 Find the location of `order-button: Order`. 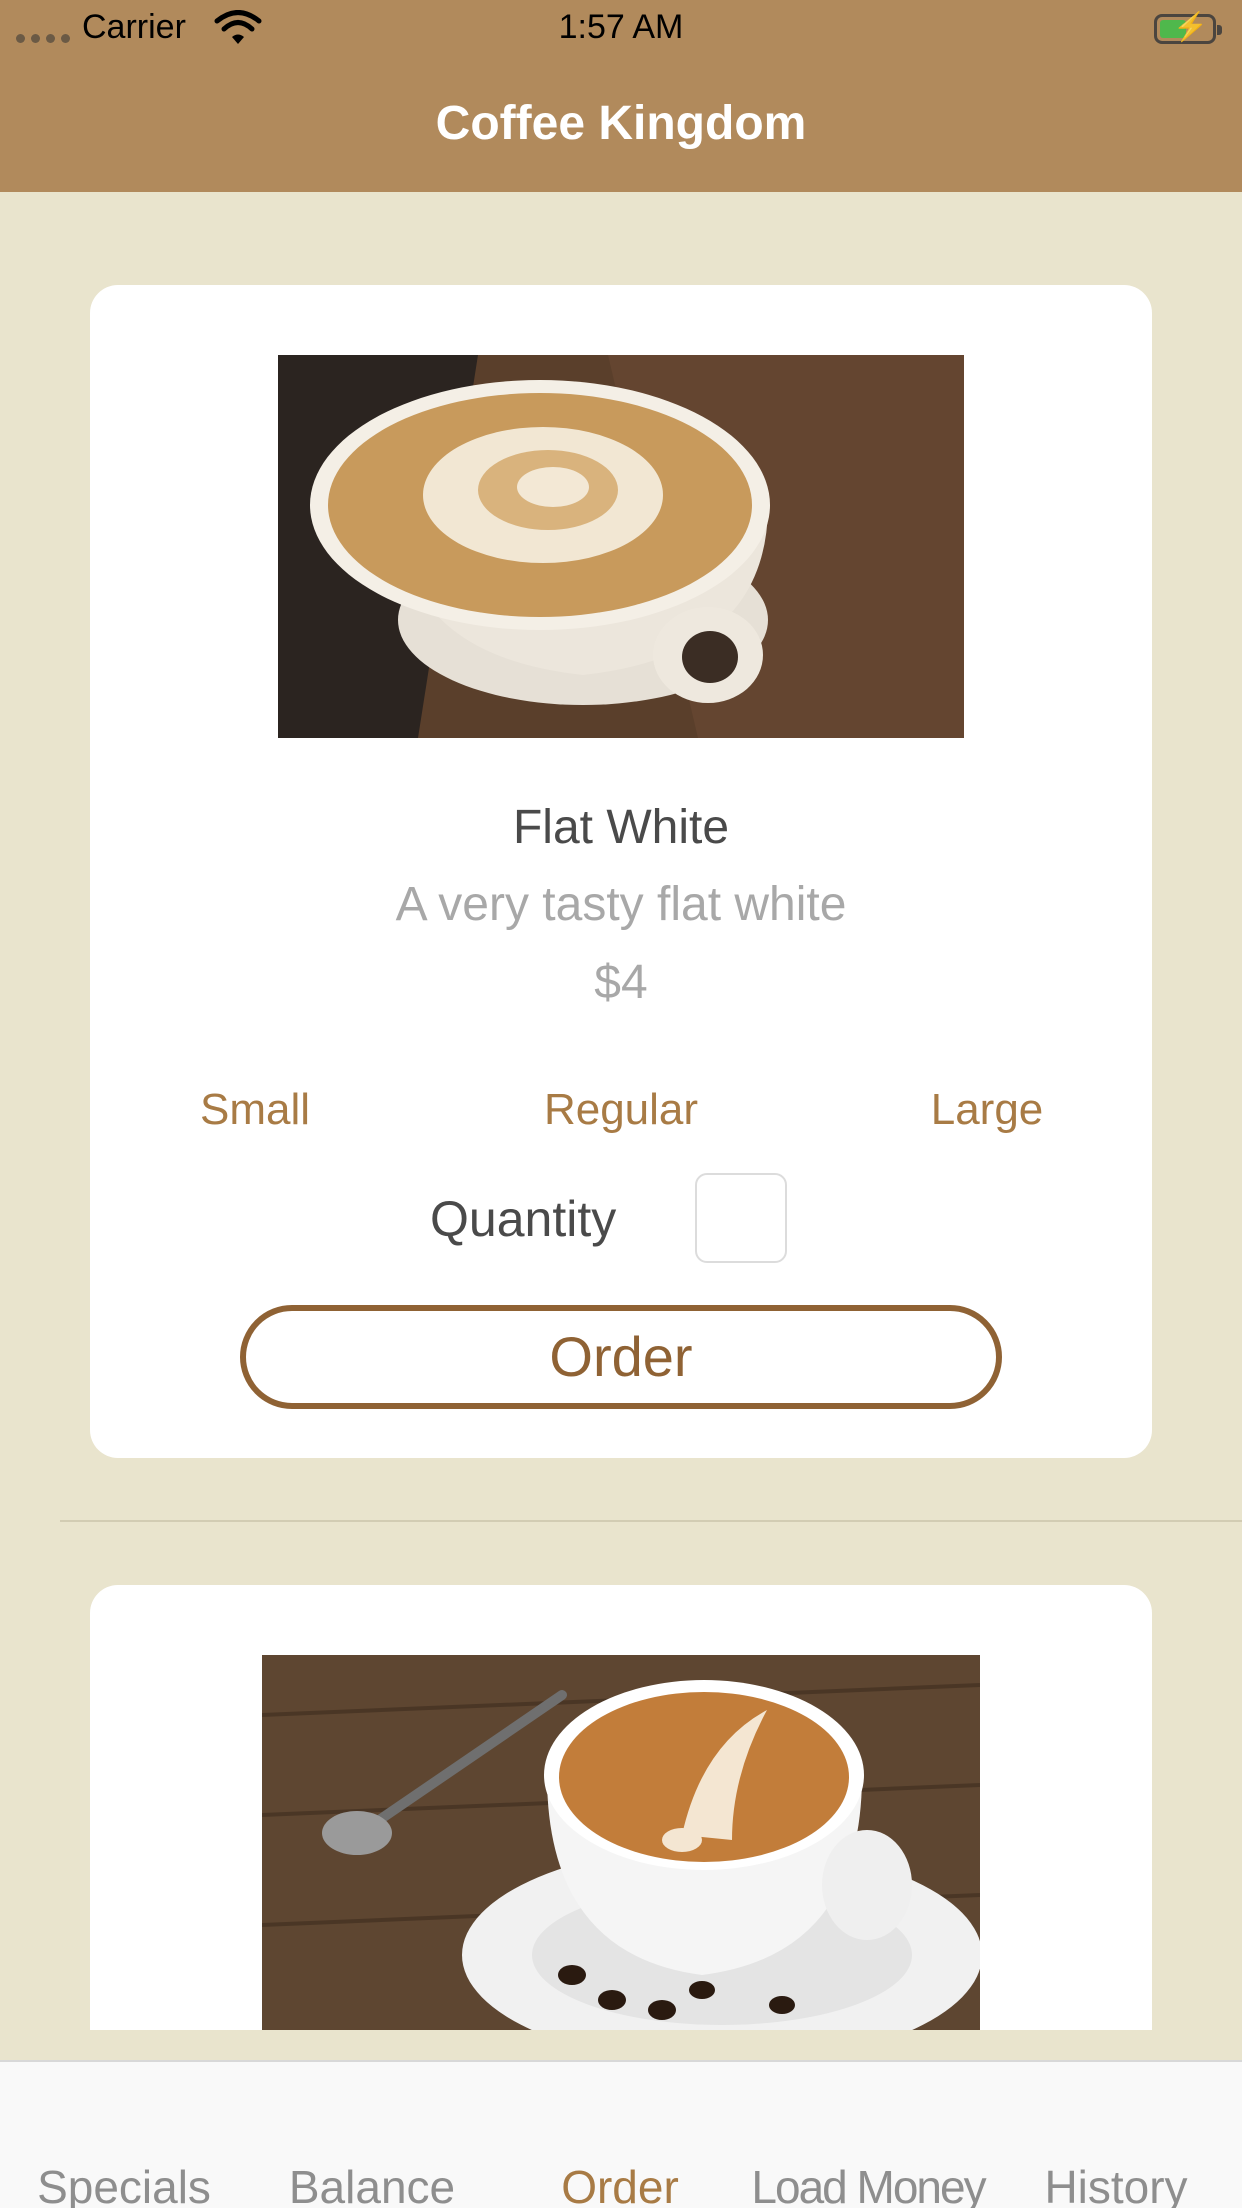

order-button: Order is located at coordinates (621, 1357).